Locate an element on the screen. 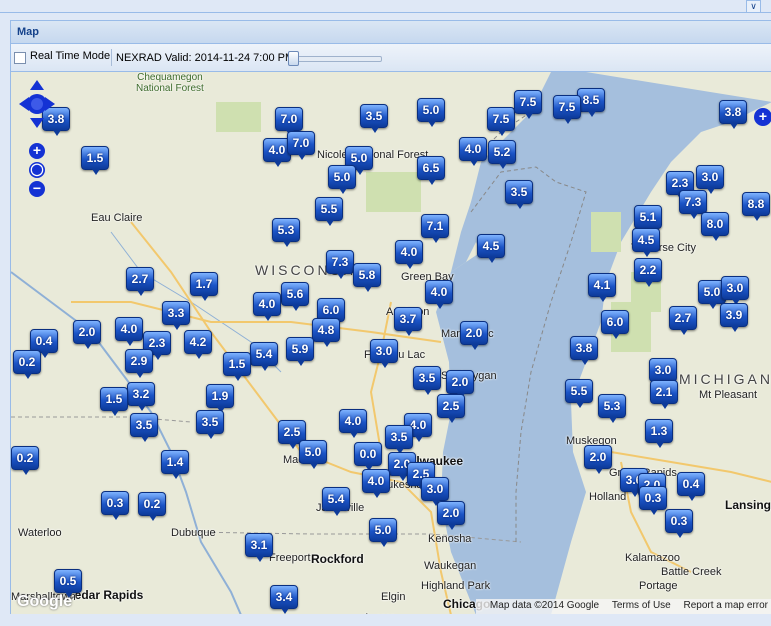 This screenshot has width=771, height=626. bottom-strip is located at coordinates (385, 620).